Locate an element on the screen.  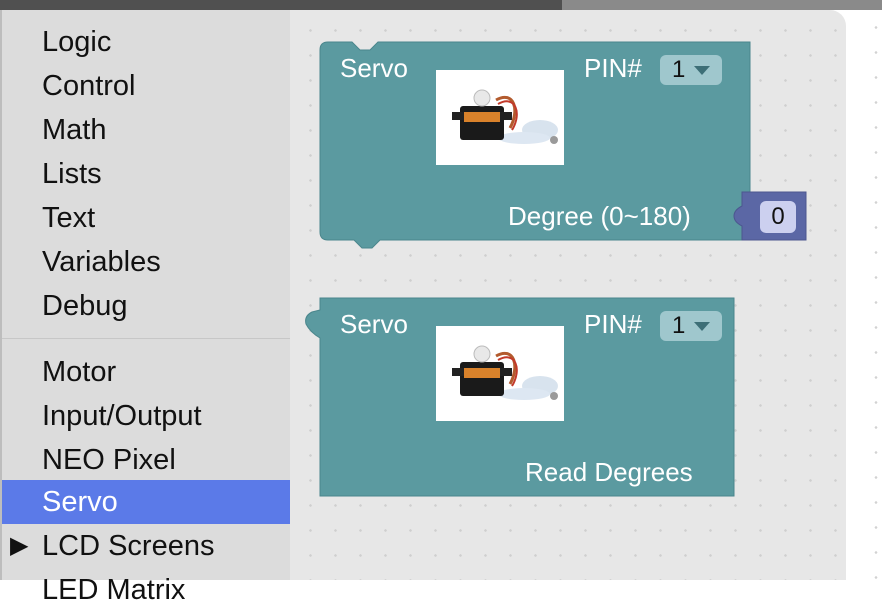
degree-number-field: 0 is located at coordinates (778, 217).